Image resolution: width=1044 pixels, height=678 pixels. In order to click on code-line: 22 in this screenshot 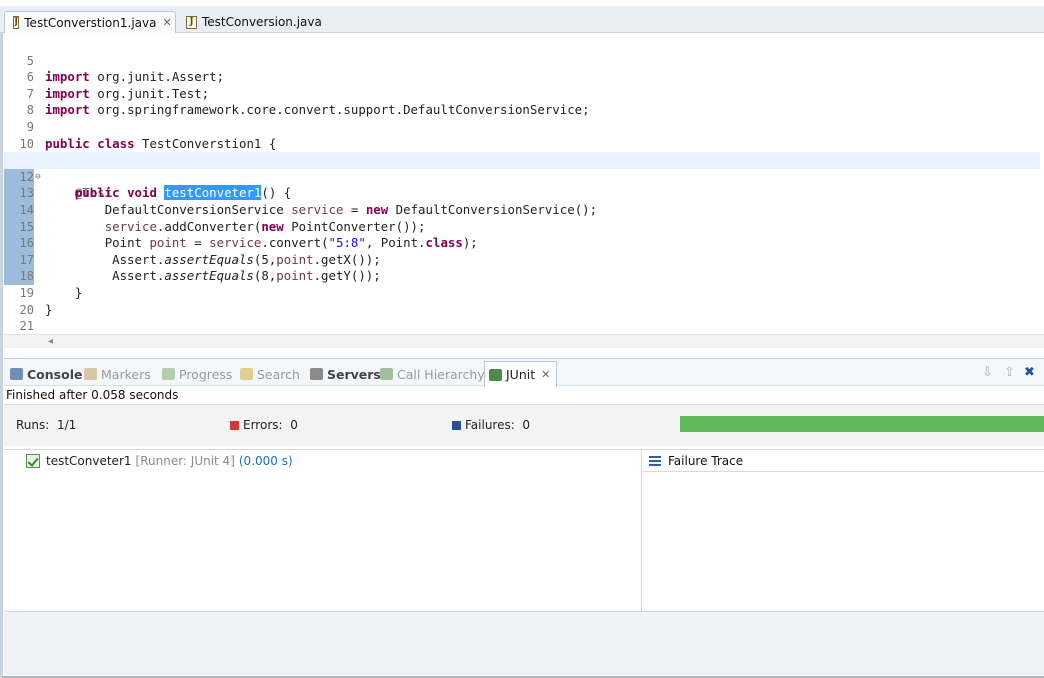, I will do `click(522, 334)`.